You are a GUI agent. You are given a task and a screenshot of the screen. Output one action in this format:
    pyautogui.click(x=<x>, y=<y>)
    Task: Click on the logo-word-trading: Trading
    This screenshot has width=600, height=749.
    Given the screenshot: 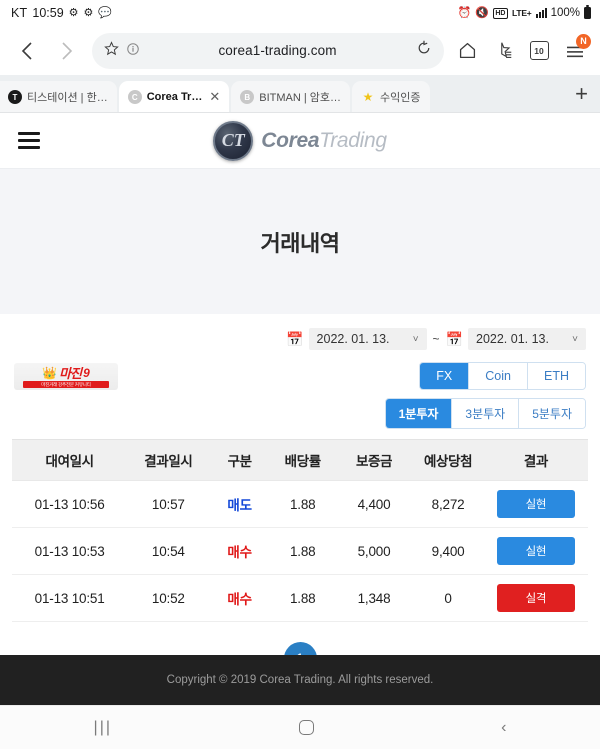 What is the action you would take?
    pyautogui.click(x=353, y=140)
    